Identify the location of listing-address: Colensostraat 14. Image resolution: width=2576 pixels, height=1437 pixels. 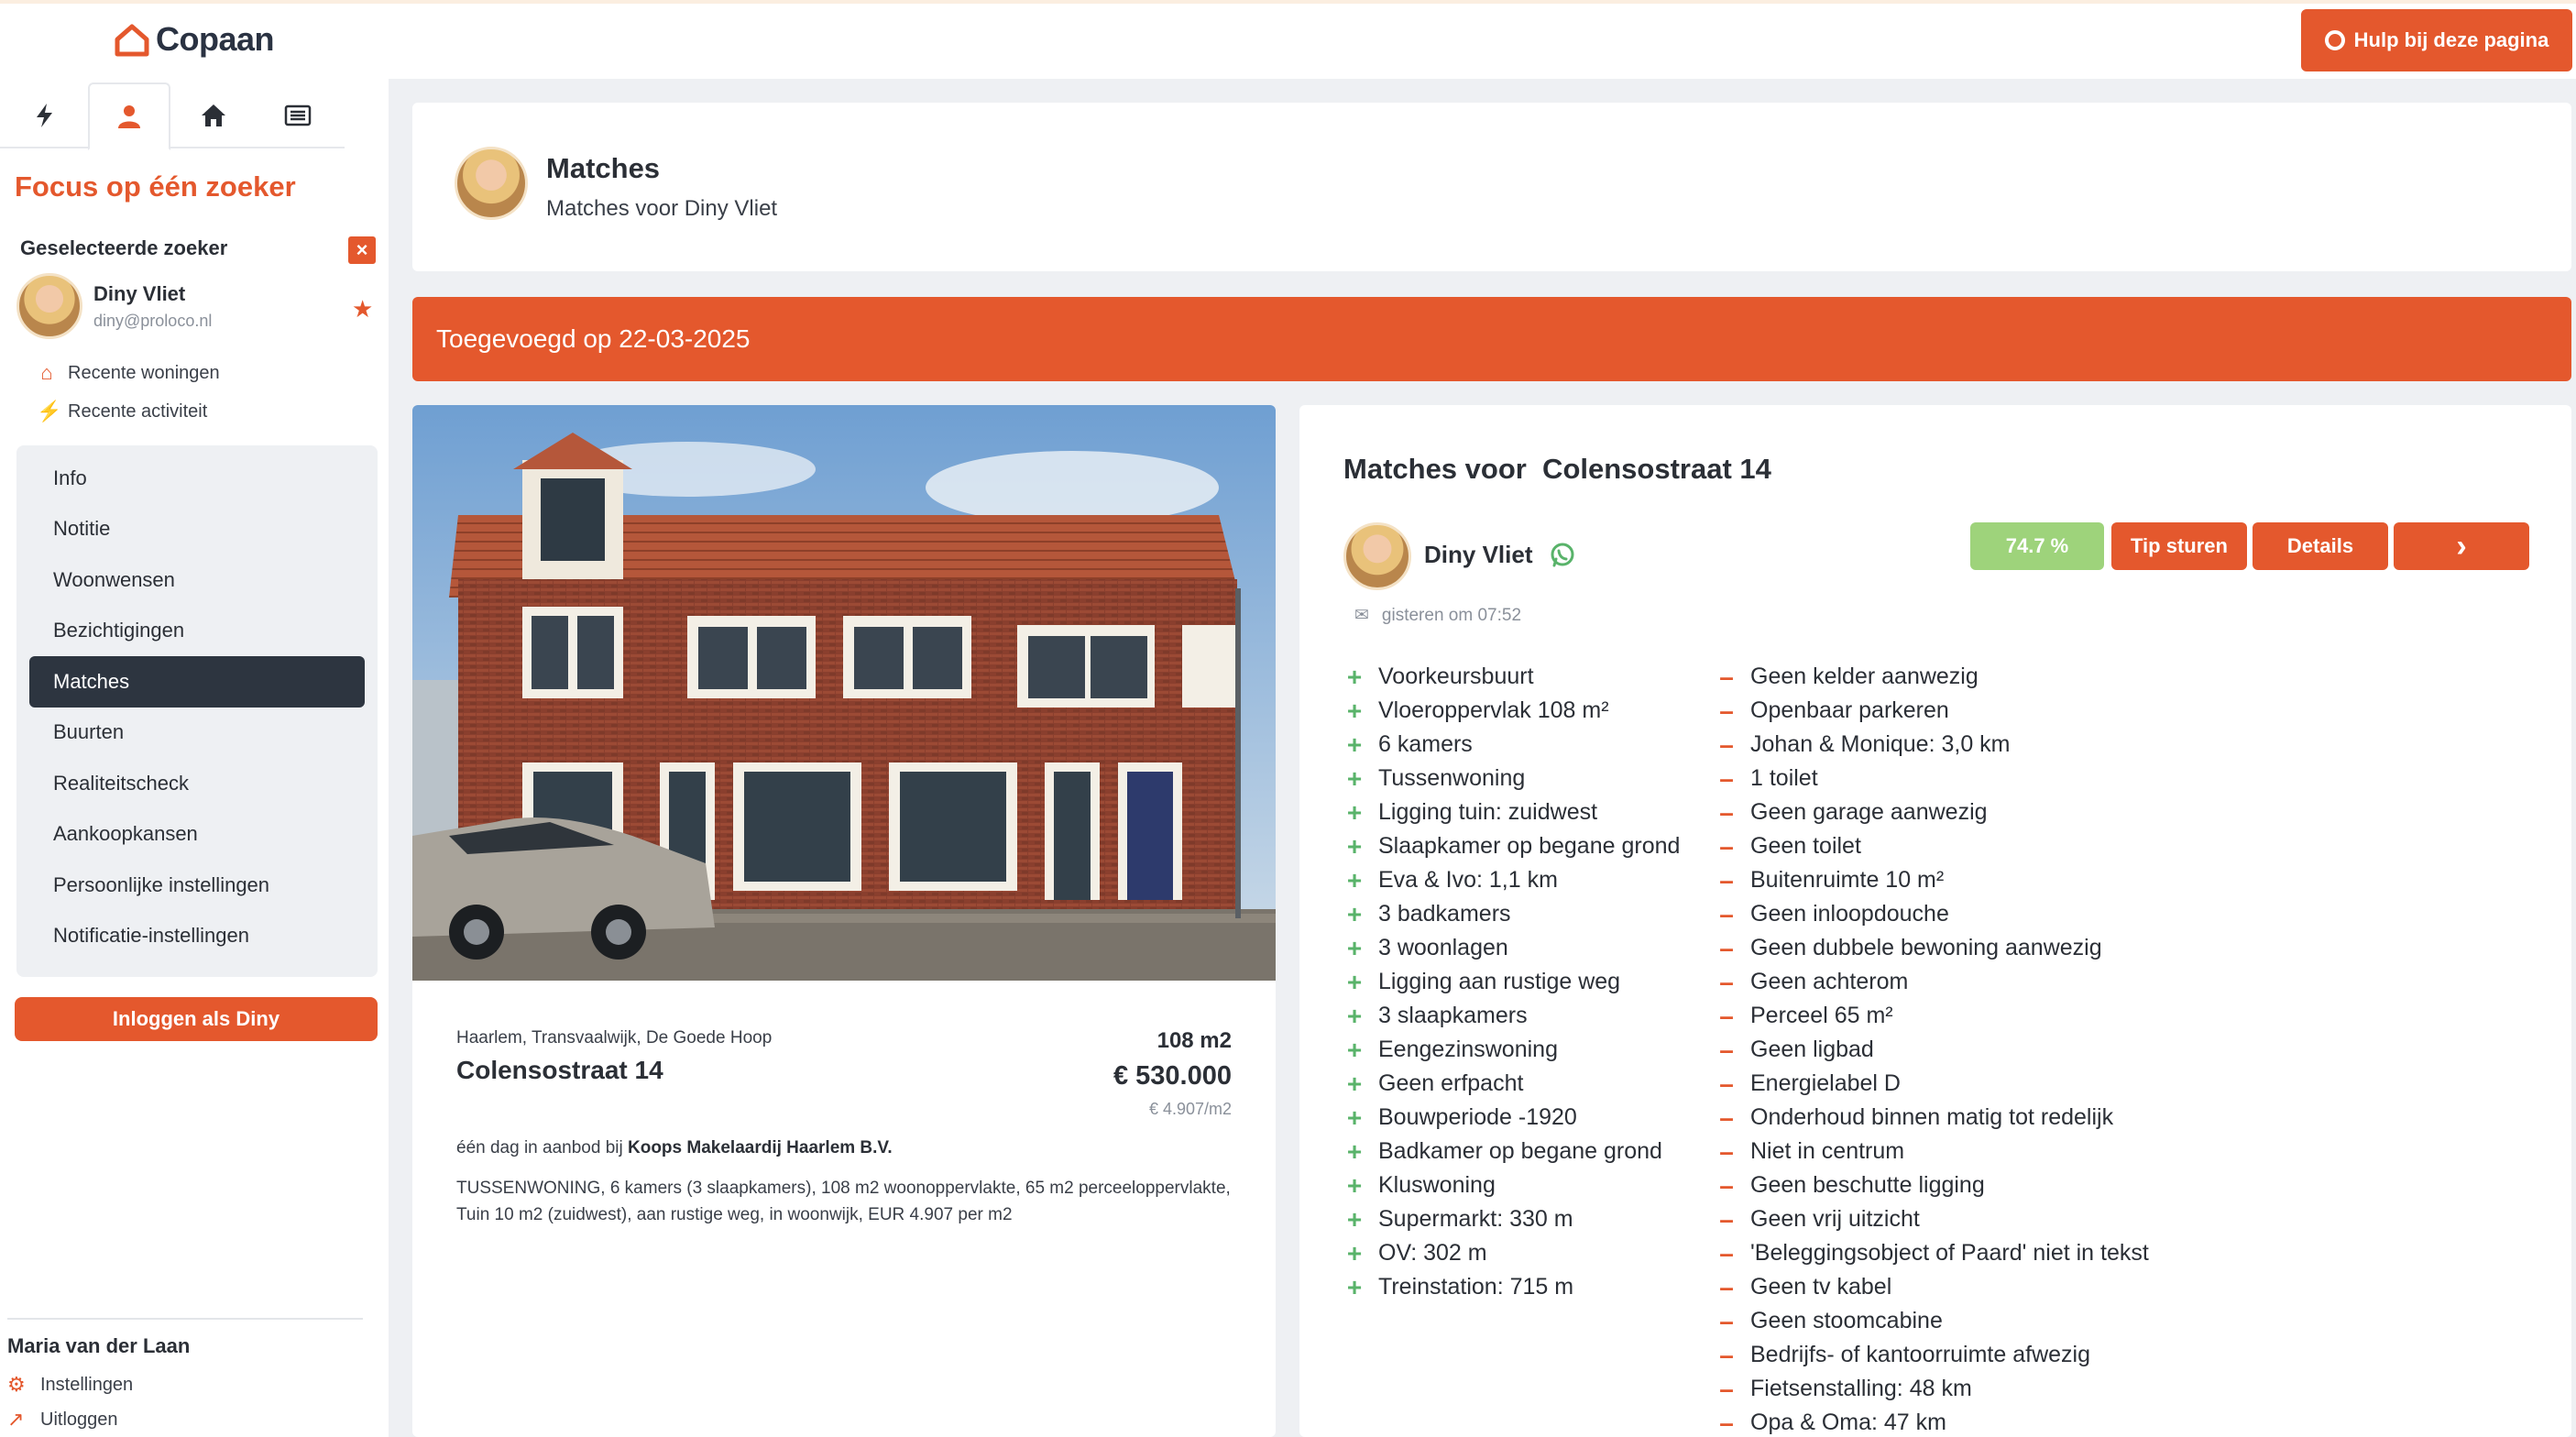
(559, 1070).